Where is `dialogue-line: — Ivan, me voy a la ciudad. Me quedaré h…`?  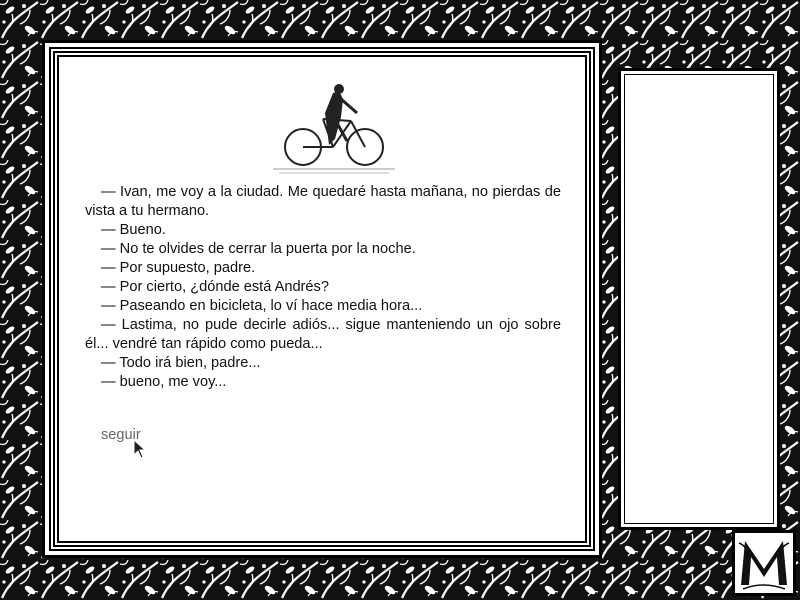
dialogue-line: — Ivan, me voy a la ciudad. Me quedaré h… is located at coordinates (323, 201).